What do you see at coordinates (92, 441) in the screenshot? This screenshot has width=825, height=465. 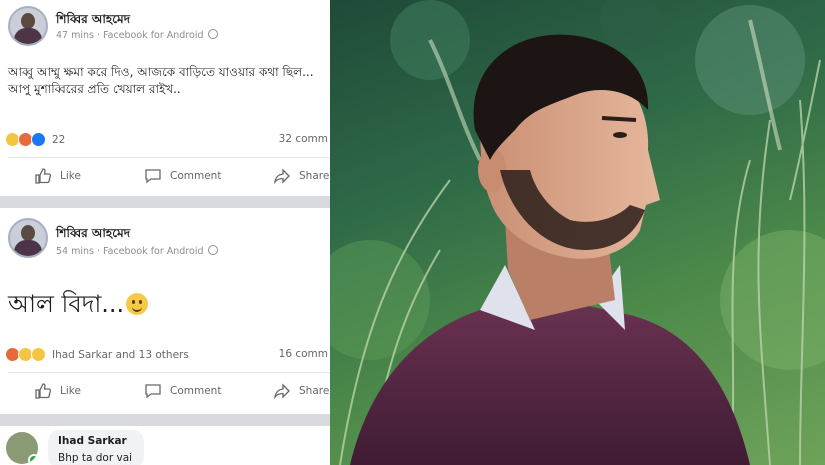 I see `commenter-name: Ihad Sarkar` at bounding box center [92, 441].